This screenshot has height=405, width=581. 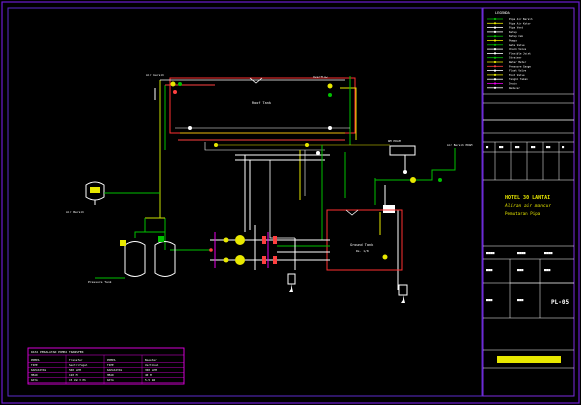 I want to click on top-left-pipe-label: Air bersih, so click(x=155, y=75).